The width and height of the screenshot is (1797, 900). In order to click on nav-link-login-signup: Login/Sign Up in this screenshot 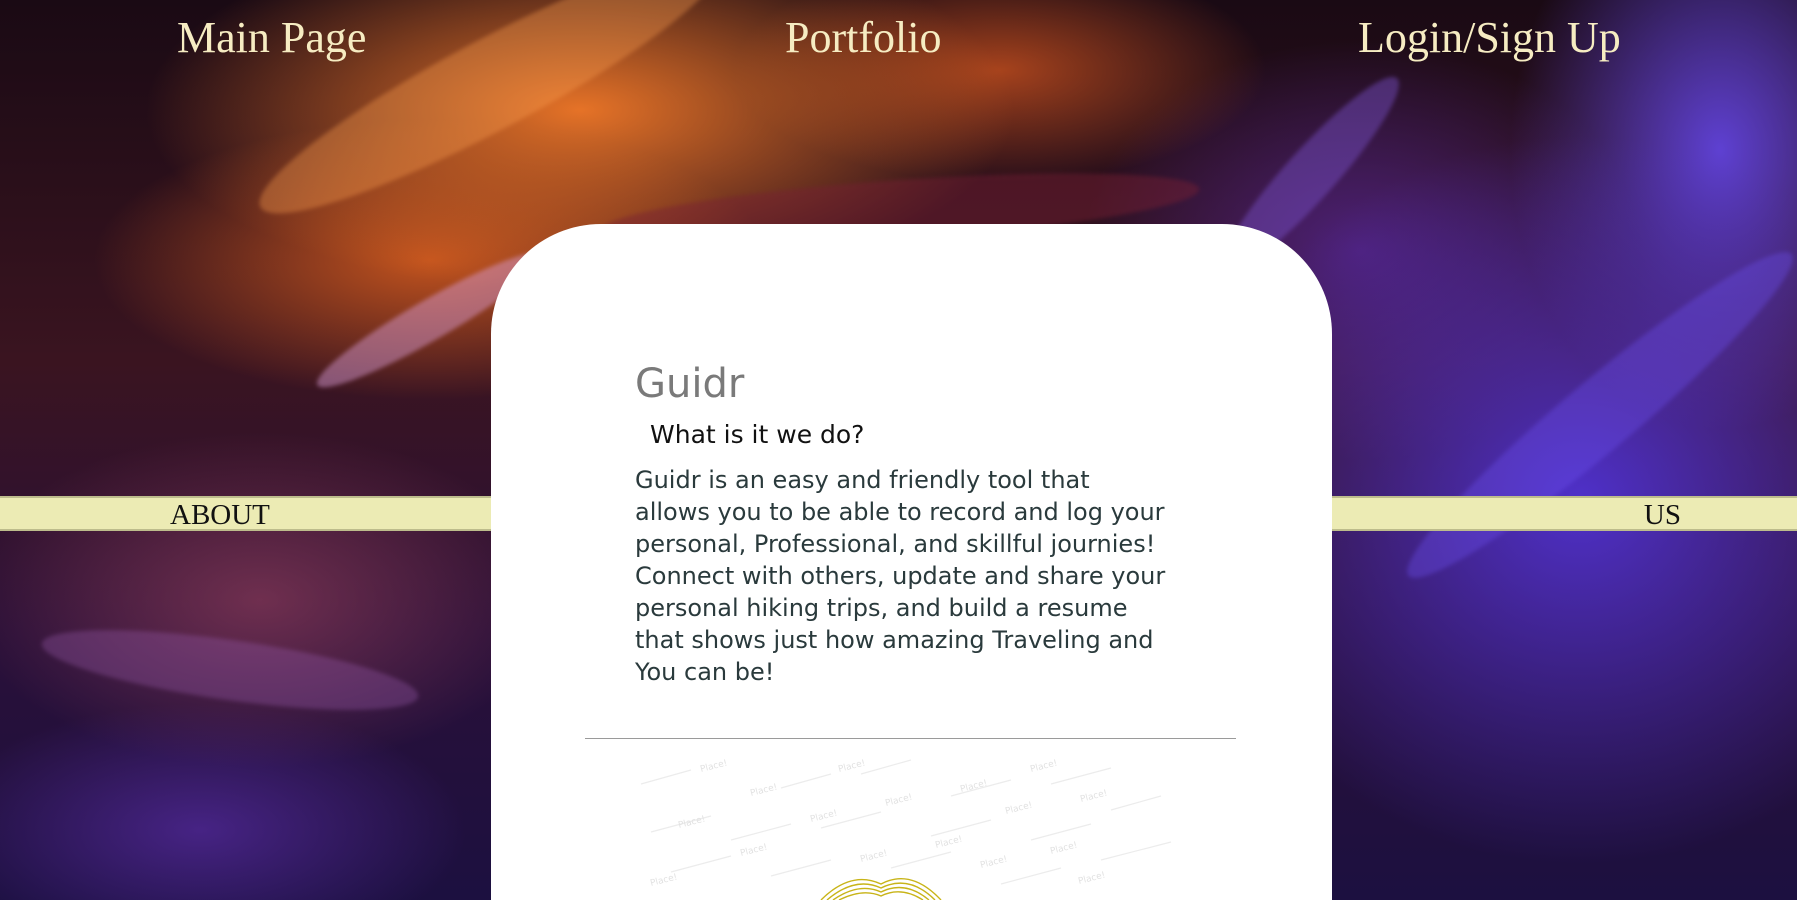, I will do `click(1489, 37)`.